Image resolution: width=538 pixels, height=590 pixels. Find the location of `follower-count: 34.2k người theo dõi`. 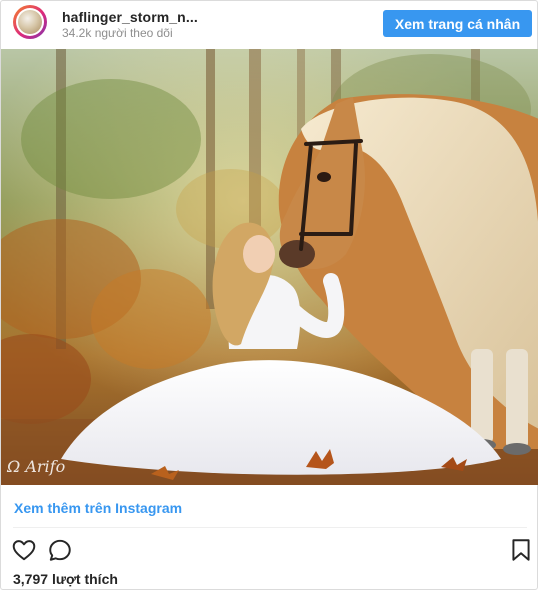

follower-count: 34.2k người theo dõi is located at coordinates (117, 33).